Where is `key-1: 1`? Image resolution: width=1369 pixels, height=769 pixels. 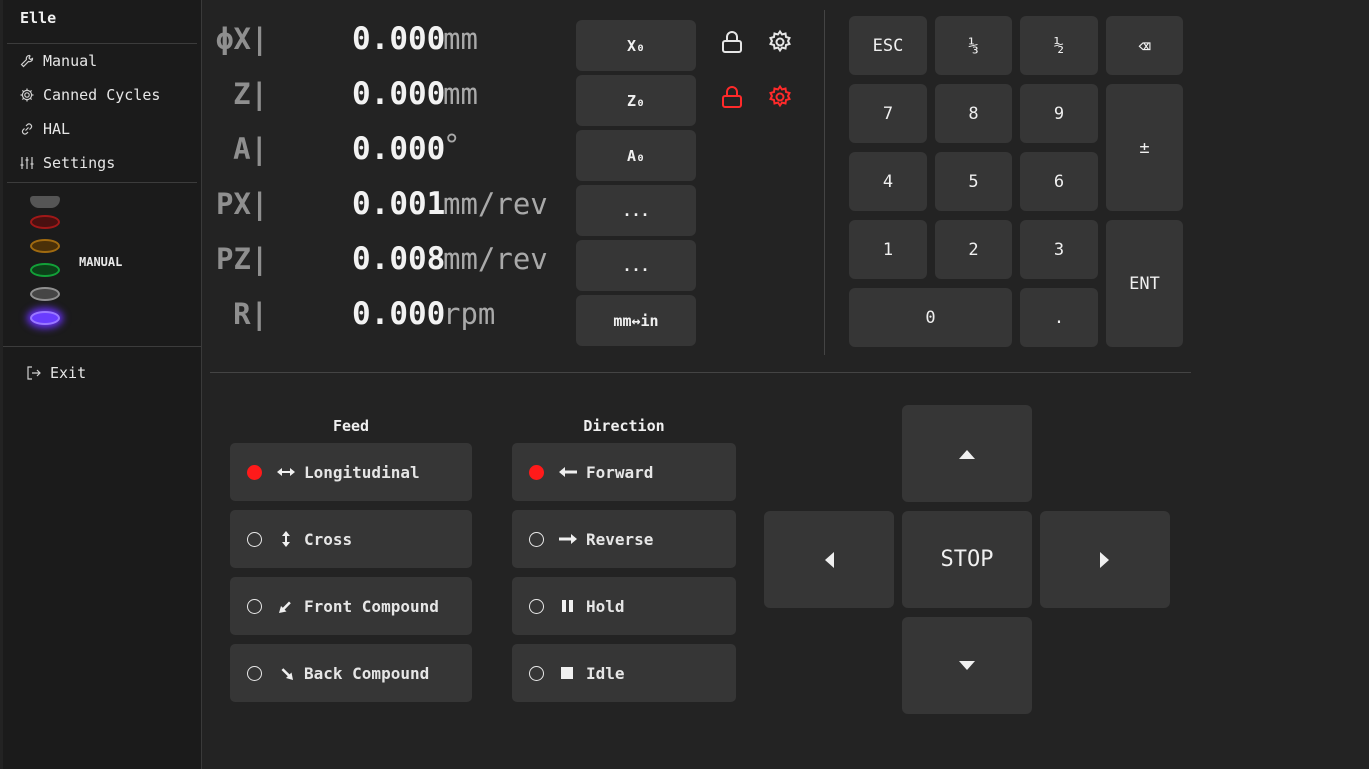 key-1: 1 is located at coordinates (888, 249).